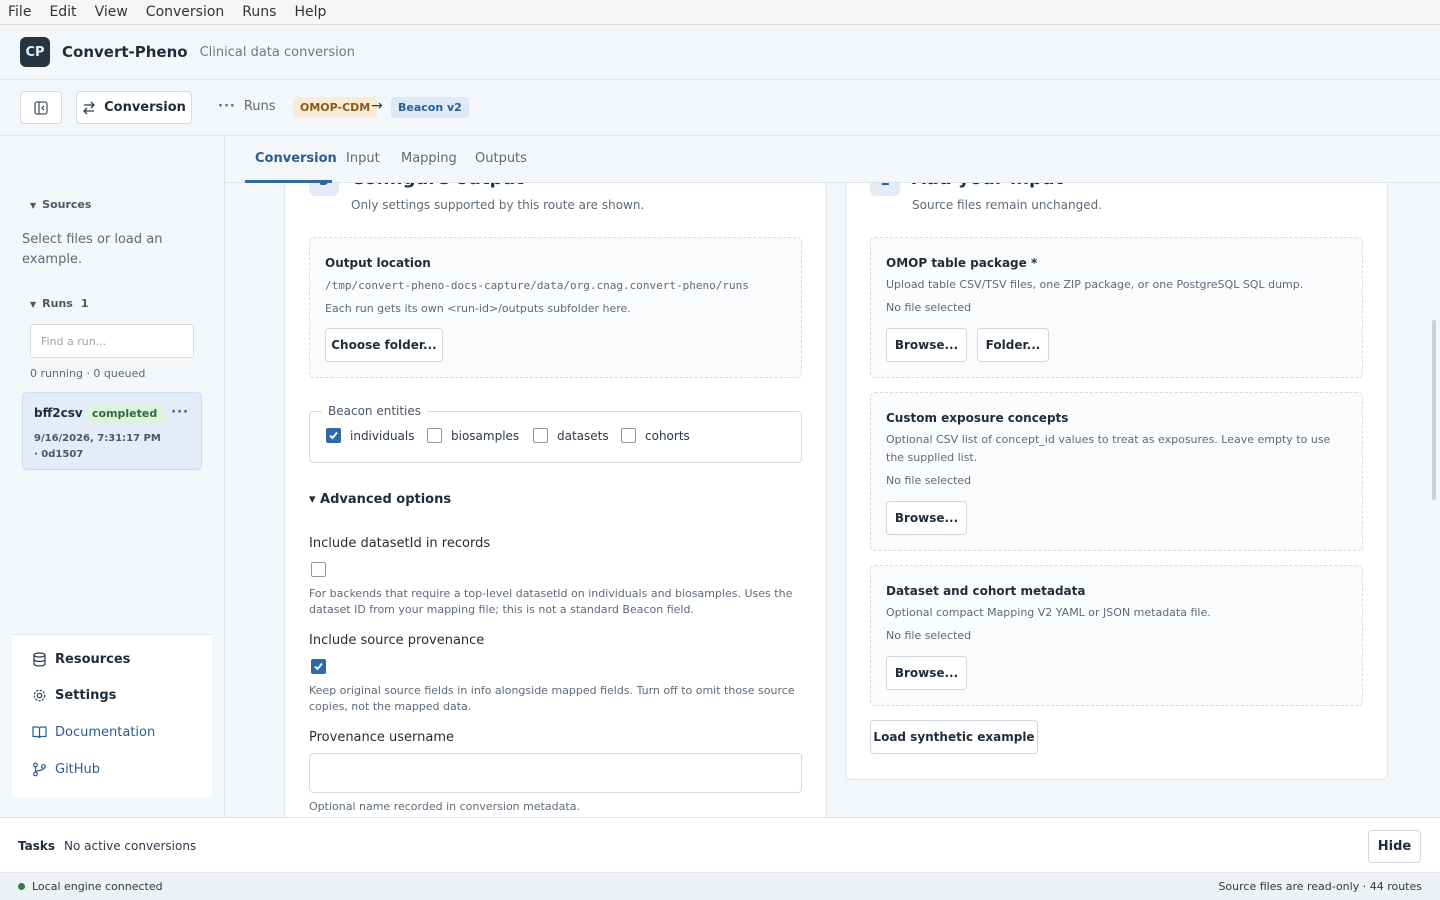  Describe the element at coordinates (333, 435) in the screenshot. I see `checkbox-checked-icon` at that location.